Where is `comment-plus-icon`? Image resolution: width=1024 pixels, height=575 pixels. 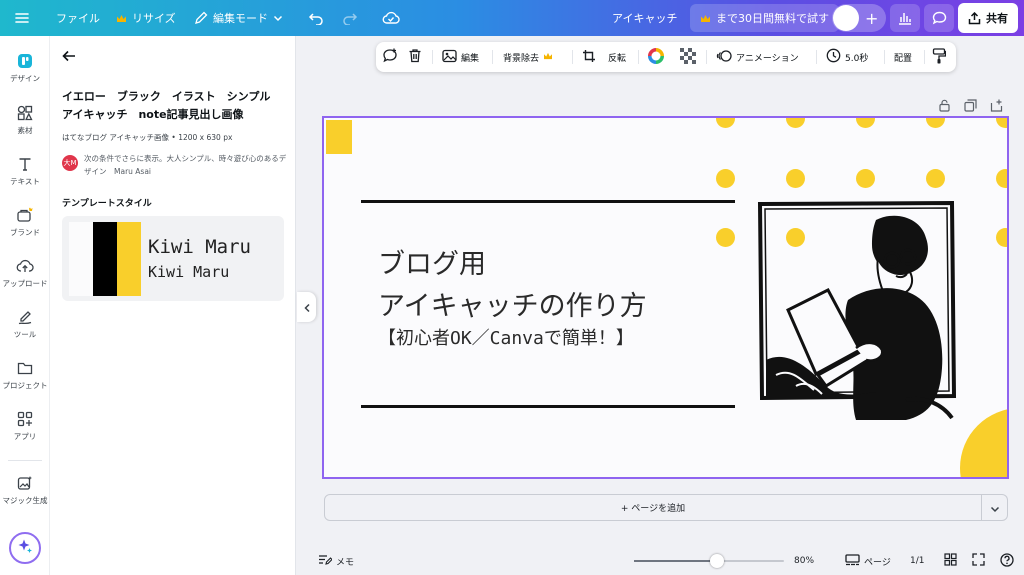 comment-plus-icon is located at coordinates (390, 57).